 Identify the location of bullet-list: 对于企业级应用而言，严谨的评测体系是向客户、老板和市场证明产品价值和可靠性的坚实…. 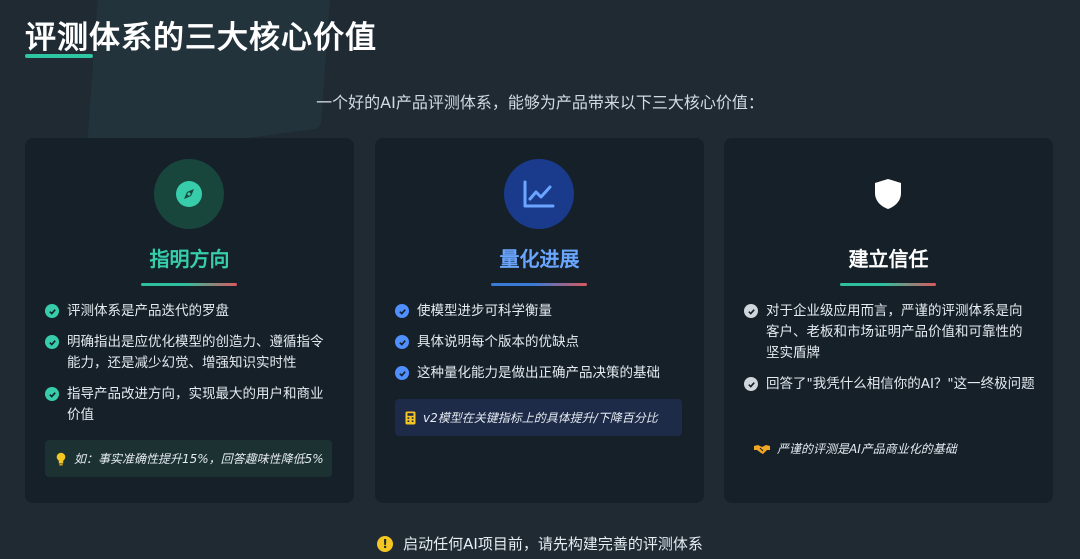
(889, 353).